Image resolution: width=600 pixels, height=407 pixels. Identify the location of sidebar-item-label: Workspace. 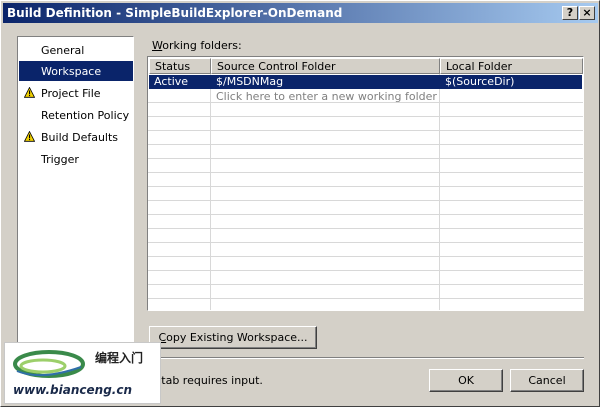
(71, 71).